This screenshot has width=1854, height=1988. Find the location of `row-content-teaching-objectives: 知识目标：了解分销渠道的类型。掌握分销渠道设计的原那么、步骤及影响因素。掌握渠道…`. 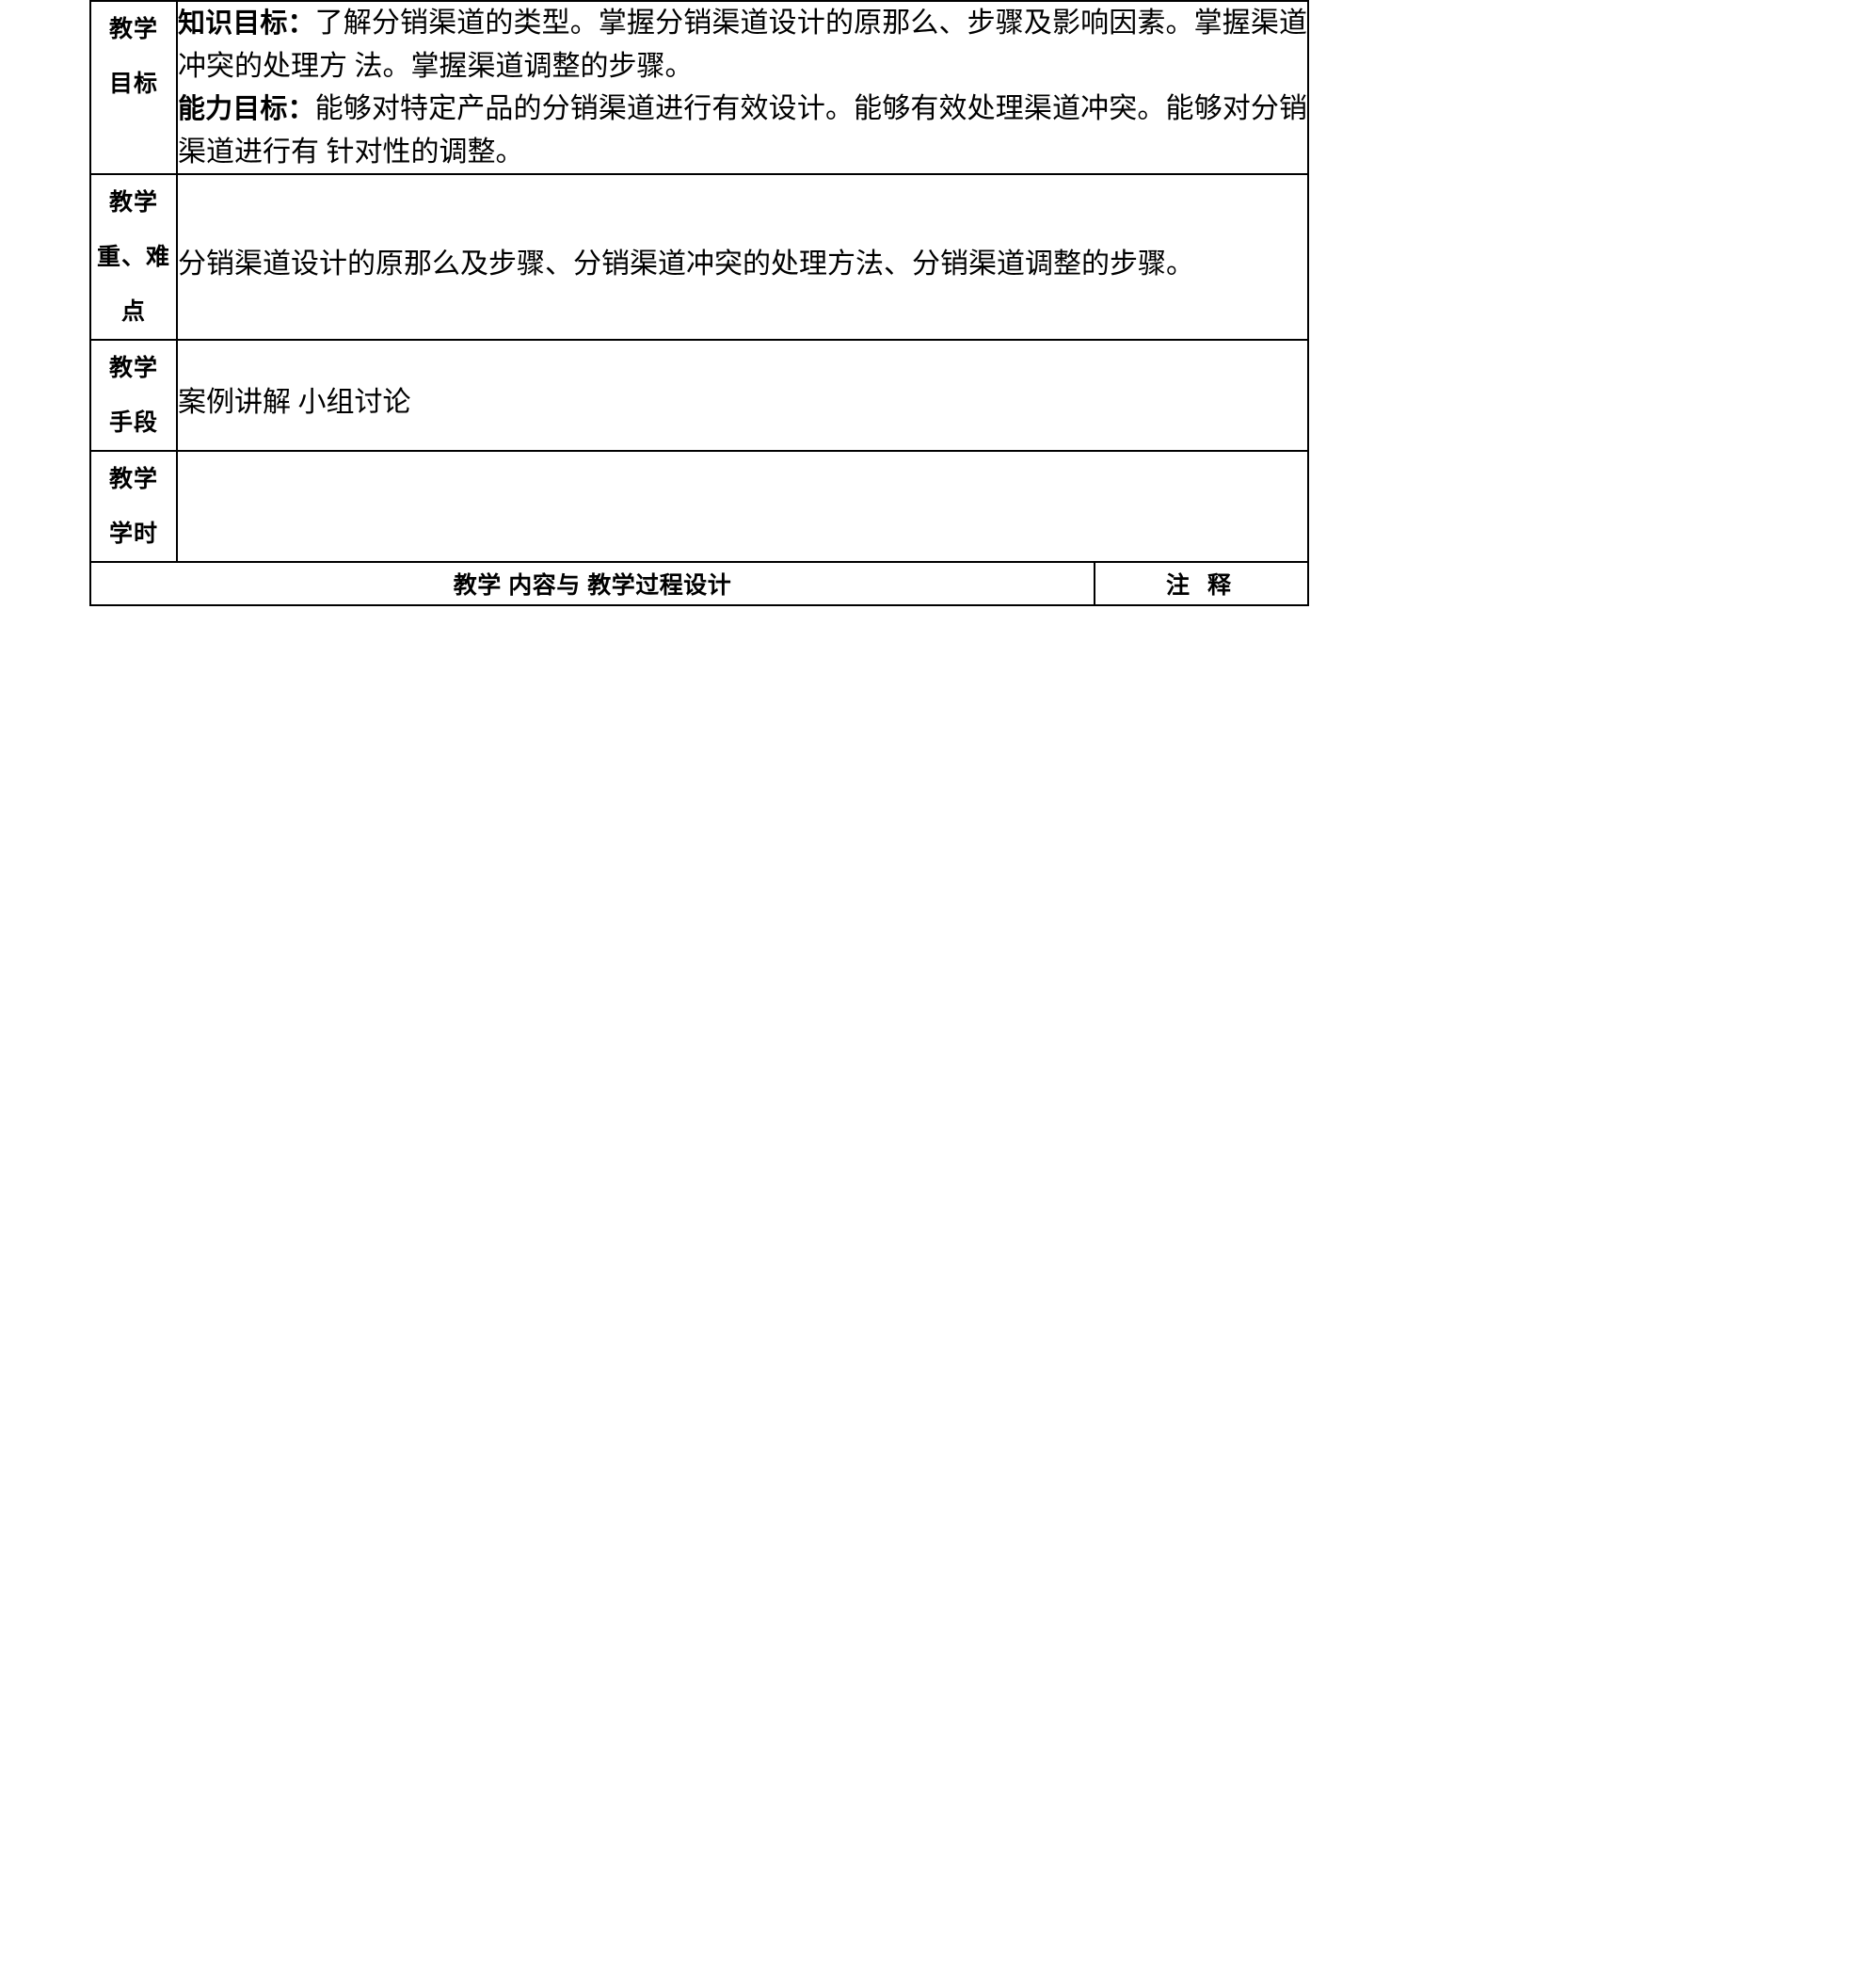

row-content-teaching-objectives: 知识目标：了解分销渠道的类型。掌握分销渠道设计的原那么、步骤及影响因素。掌握渠道… is located at coordinates (742, 88).